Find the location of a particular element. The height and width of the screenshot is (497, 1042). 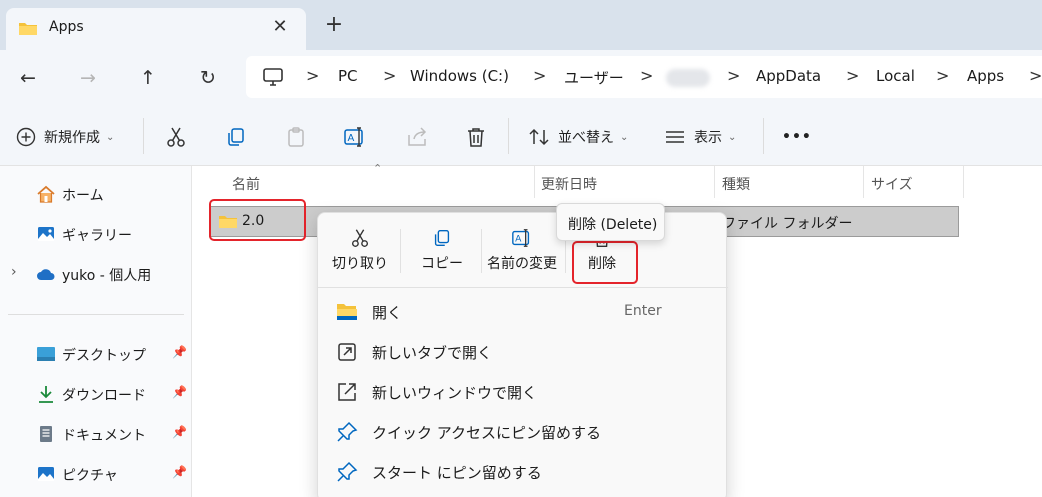

sidebar-item-downloads: ダウンロード 📌 is located at coordinates (96, 394).